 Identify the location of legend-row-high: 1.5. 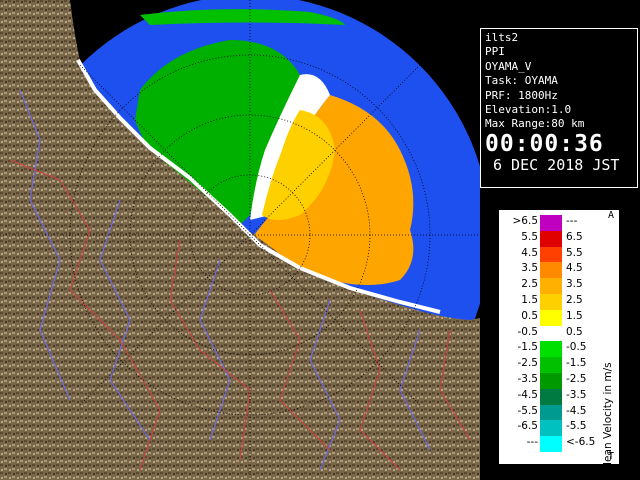
(574, 315).